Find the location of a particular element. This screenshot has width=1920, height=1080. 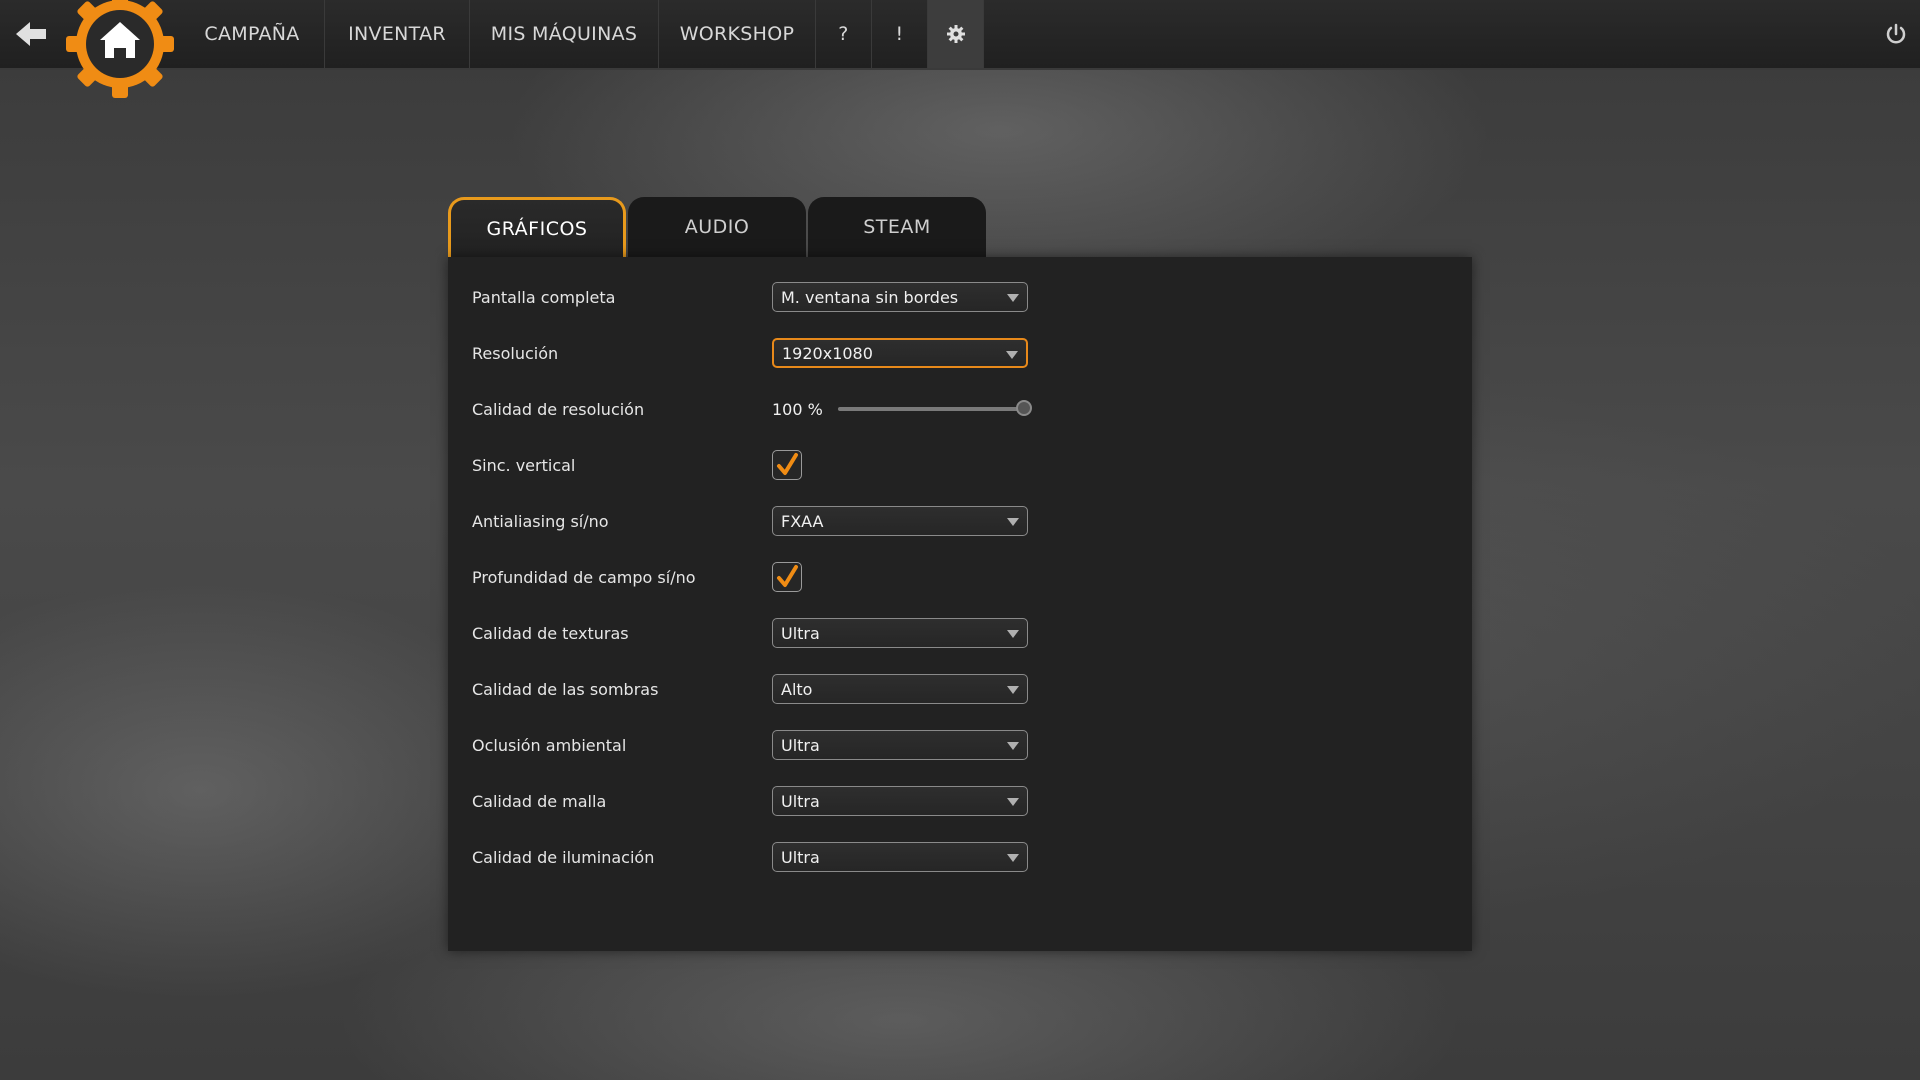

setting-label: Calidad de texturas is located at coordinates (550, 633).